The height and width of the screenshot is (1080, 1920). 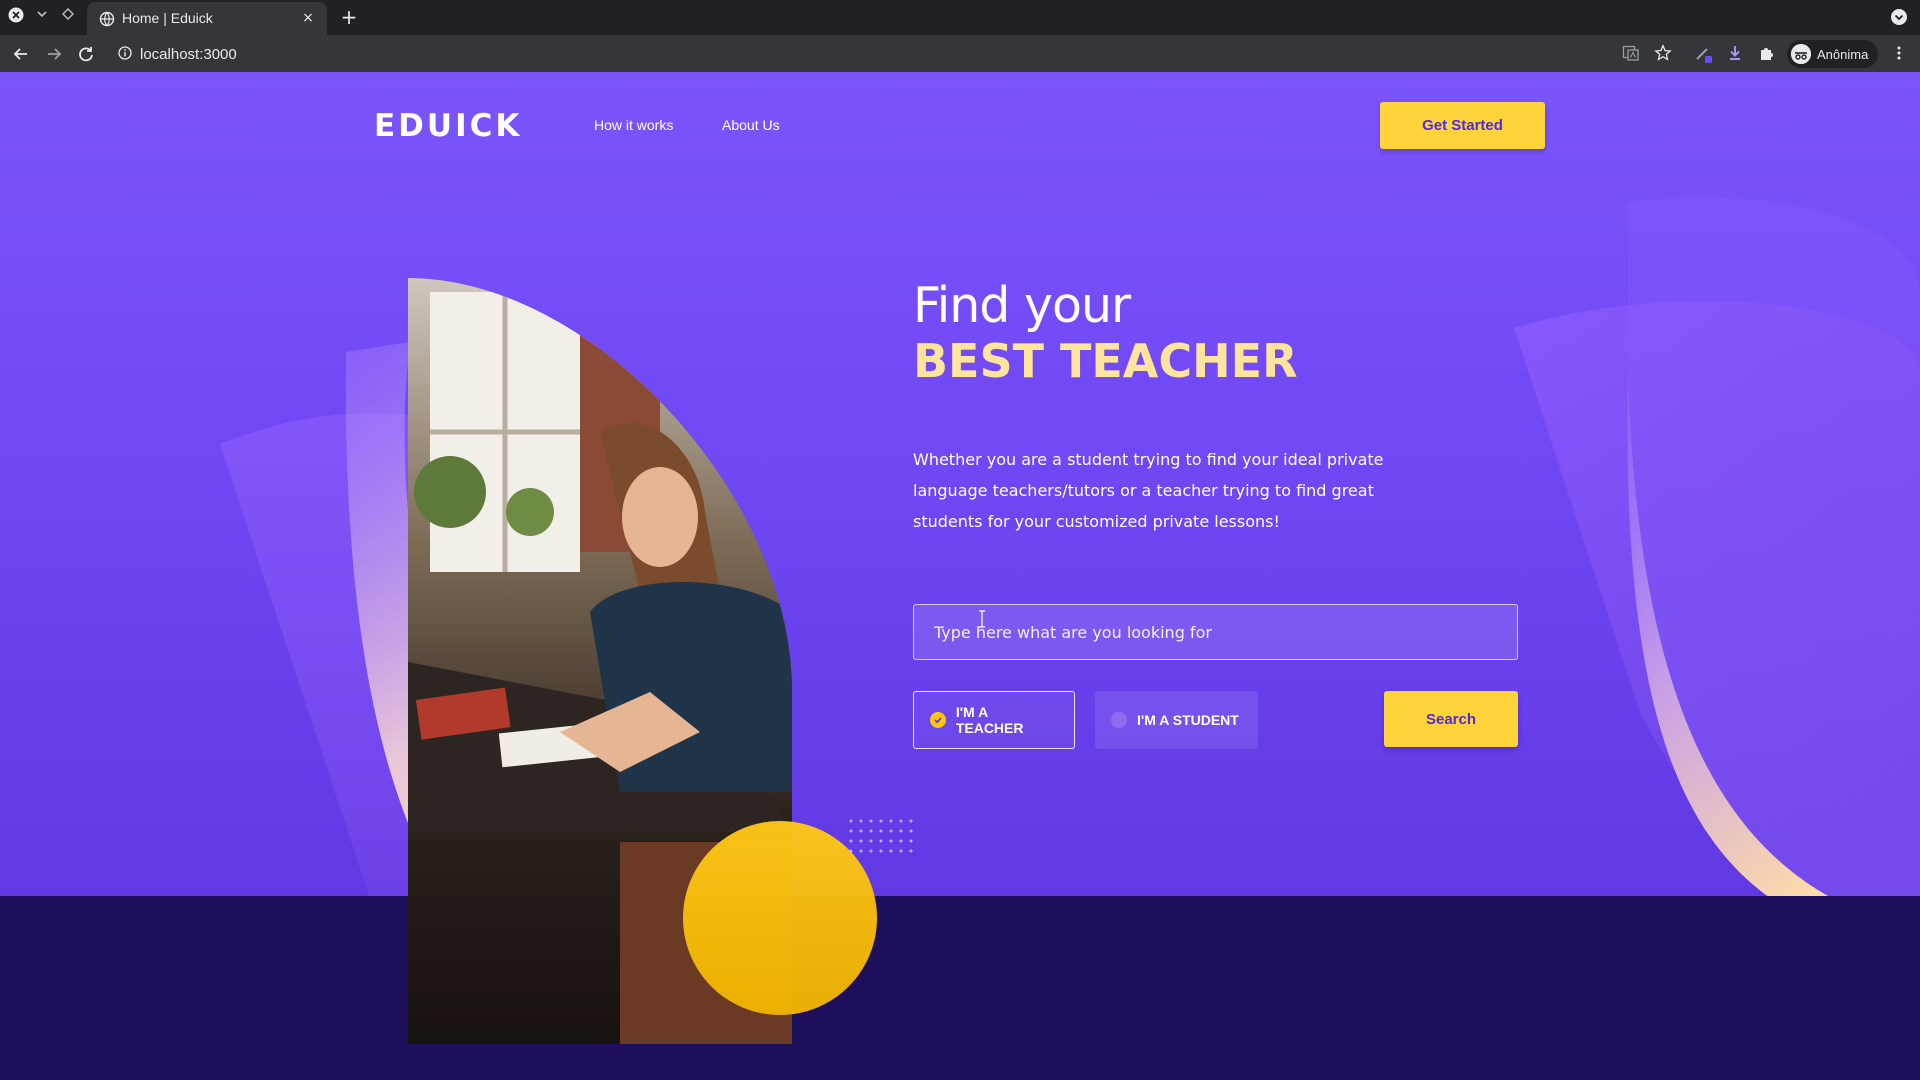 What do you see at coordinates (68, 17) in the screenshot?
I see `tab-pin-diamond-icon` at bounding box center [68, 17].